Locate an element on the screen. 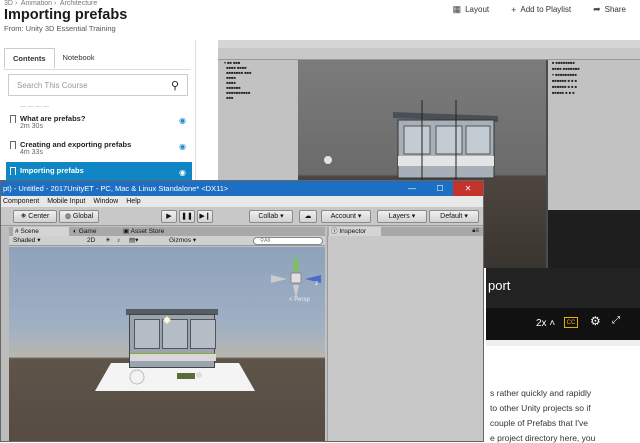  video-unity-menubar is located at coordinates (429, 44).